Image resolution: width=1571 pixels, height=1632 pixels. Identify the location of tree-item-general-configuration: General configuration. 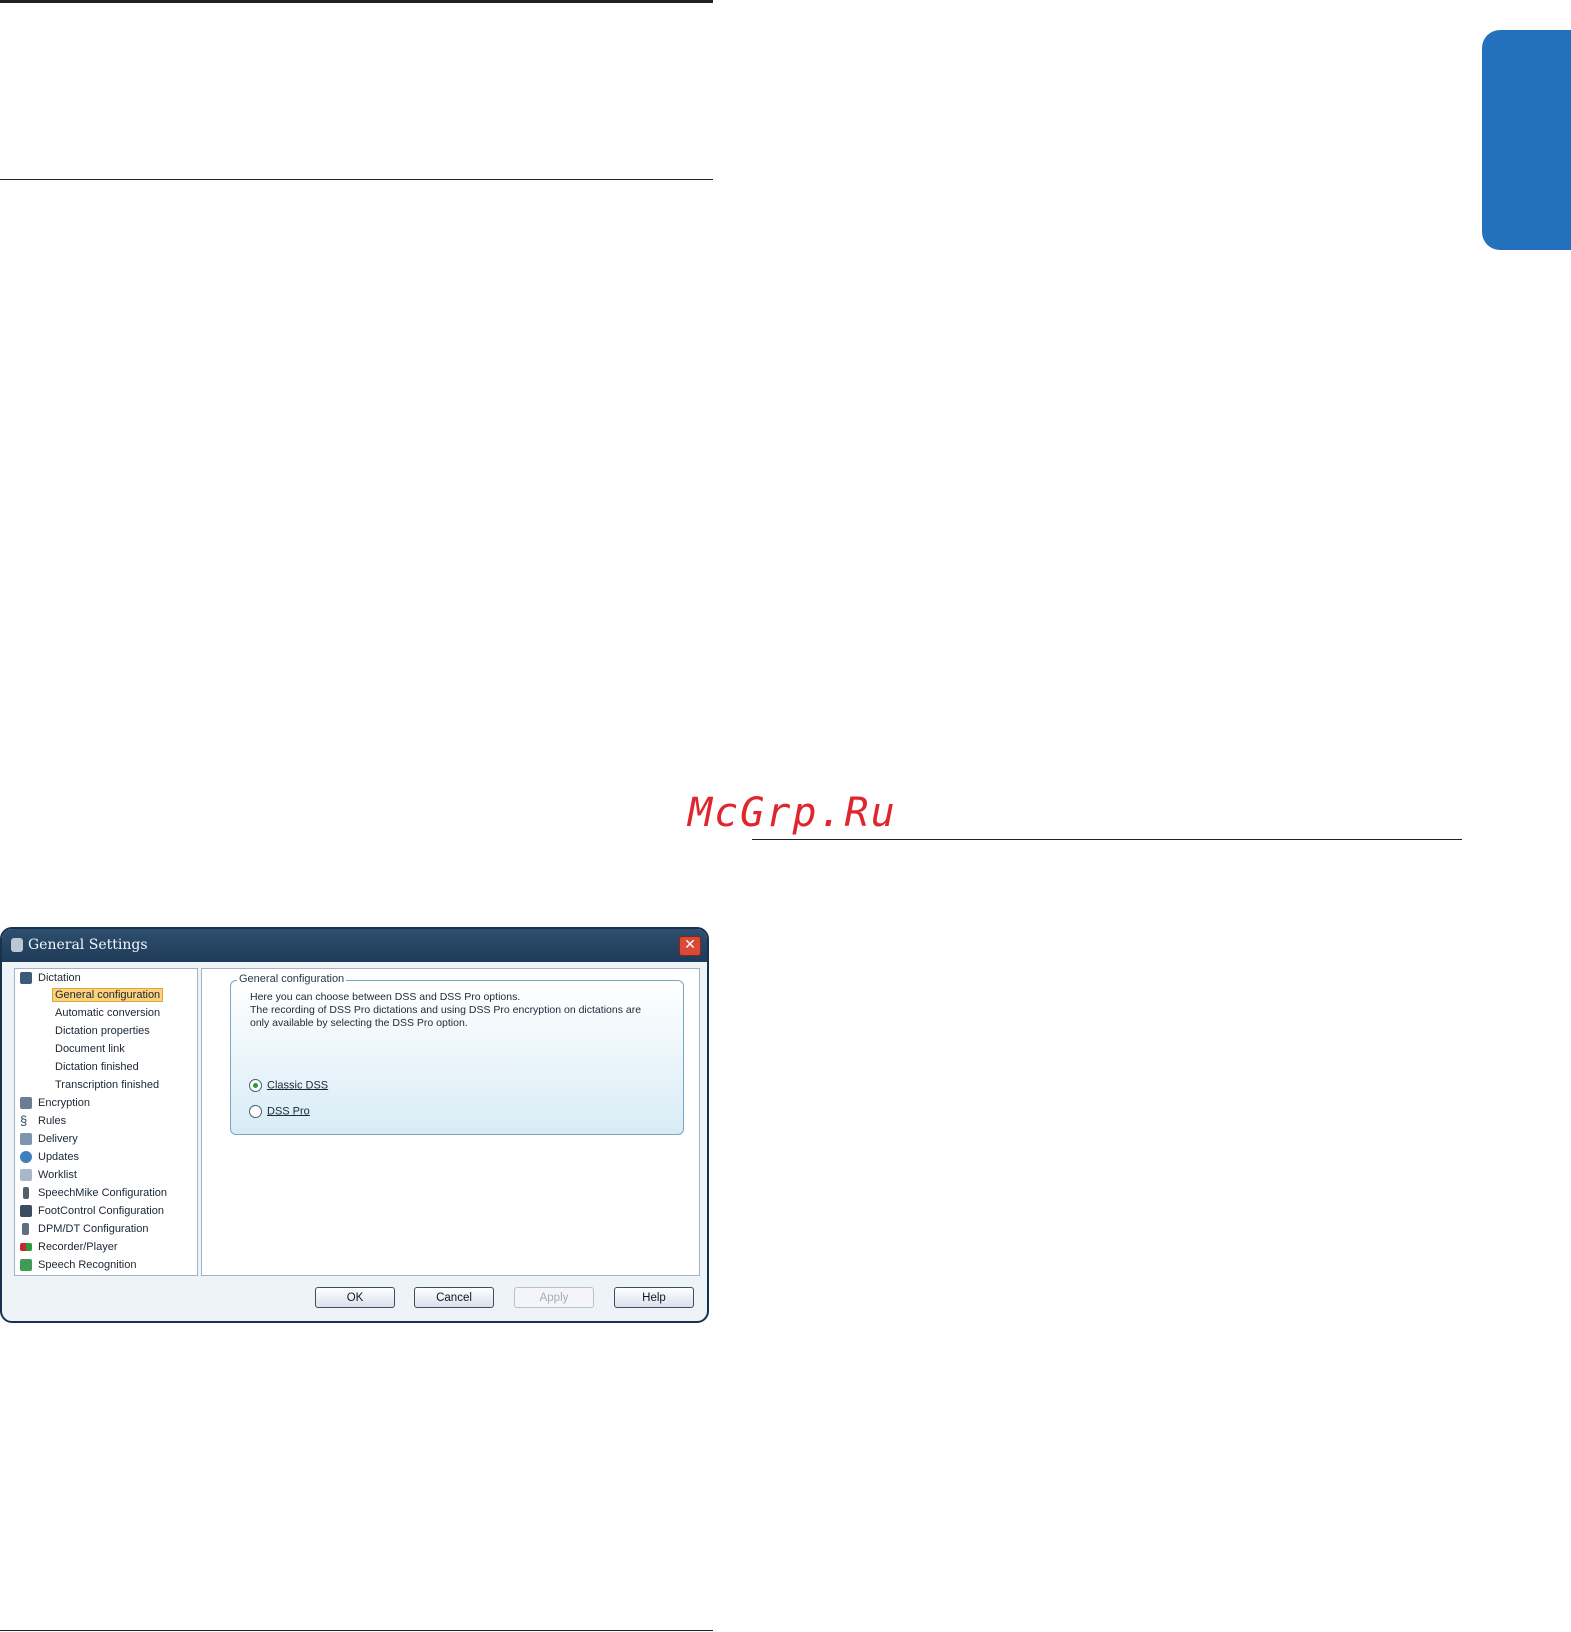
(108, 995).